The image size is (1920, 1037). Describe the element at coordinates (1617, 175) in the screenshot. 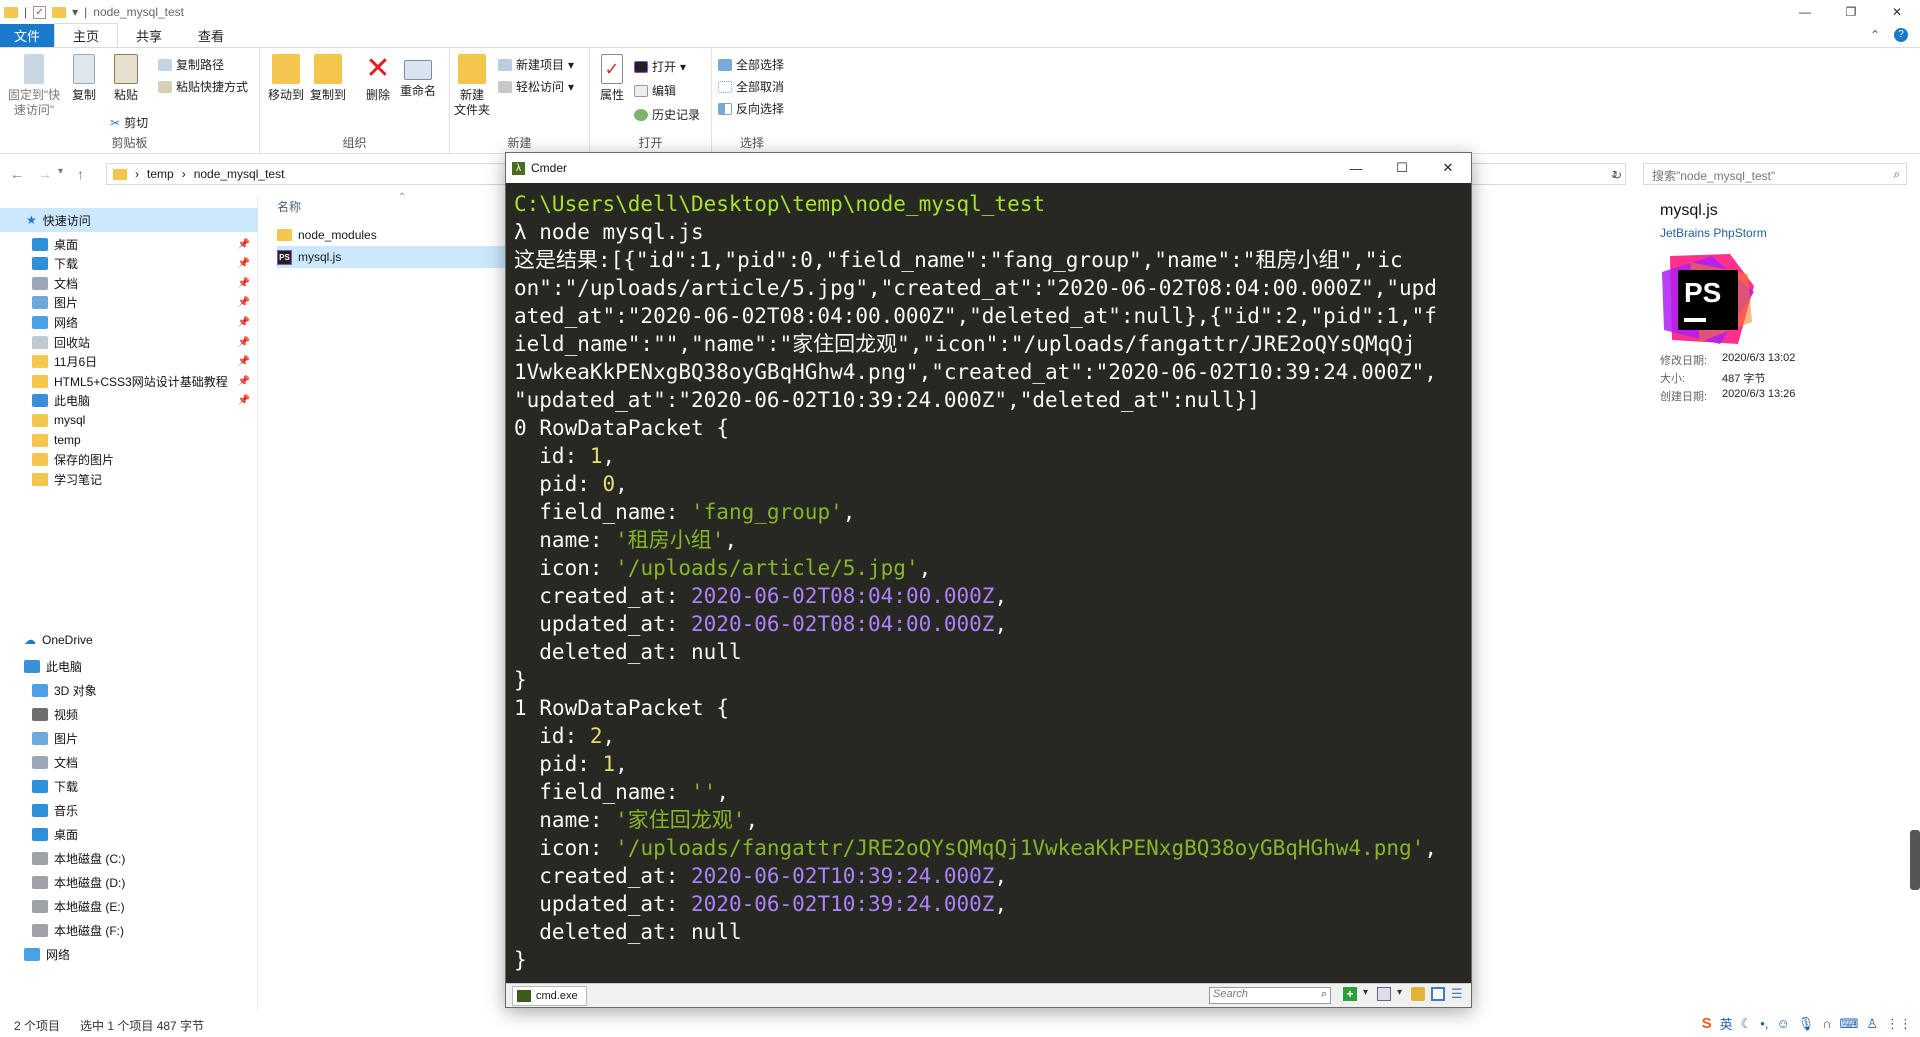

I see `refresh-icon: ↻` at that location.